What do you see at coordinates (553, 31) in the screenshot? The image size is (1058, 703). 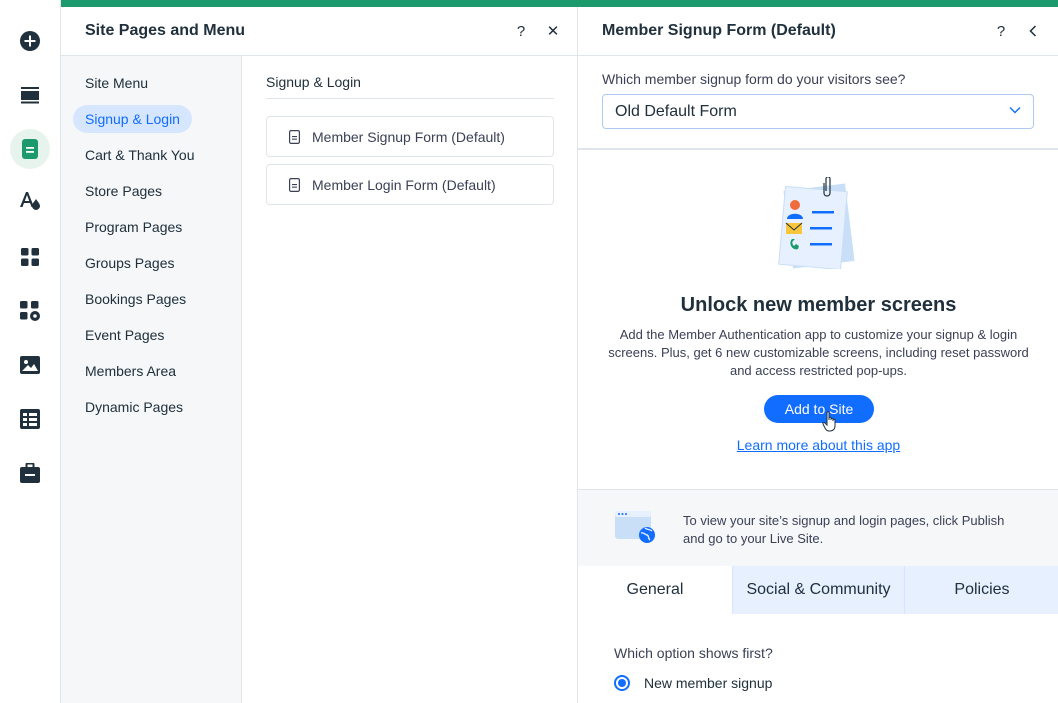 I see `close-icon: ✕` at bounding box center [553, 31].